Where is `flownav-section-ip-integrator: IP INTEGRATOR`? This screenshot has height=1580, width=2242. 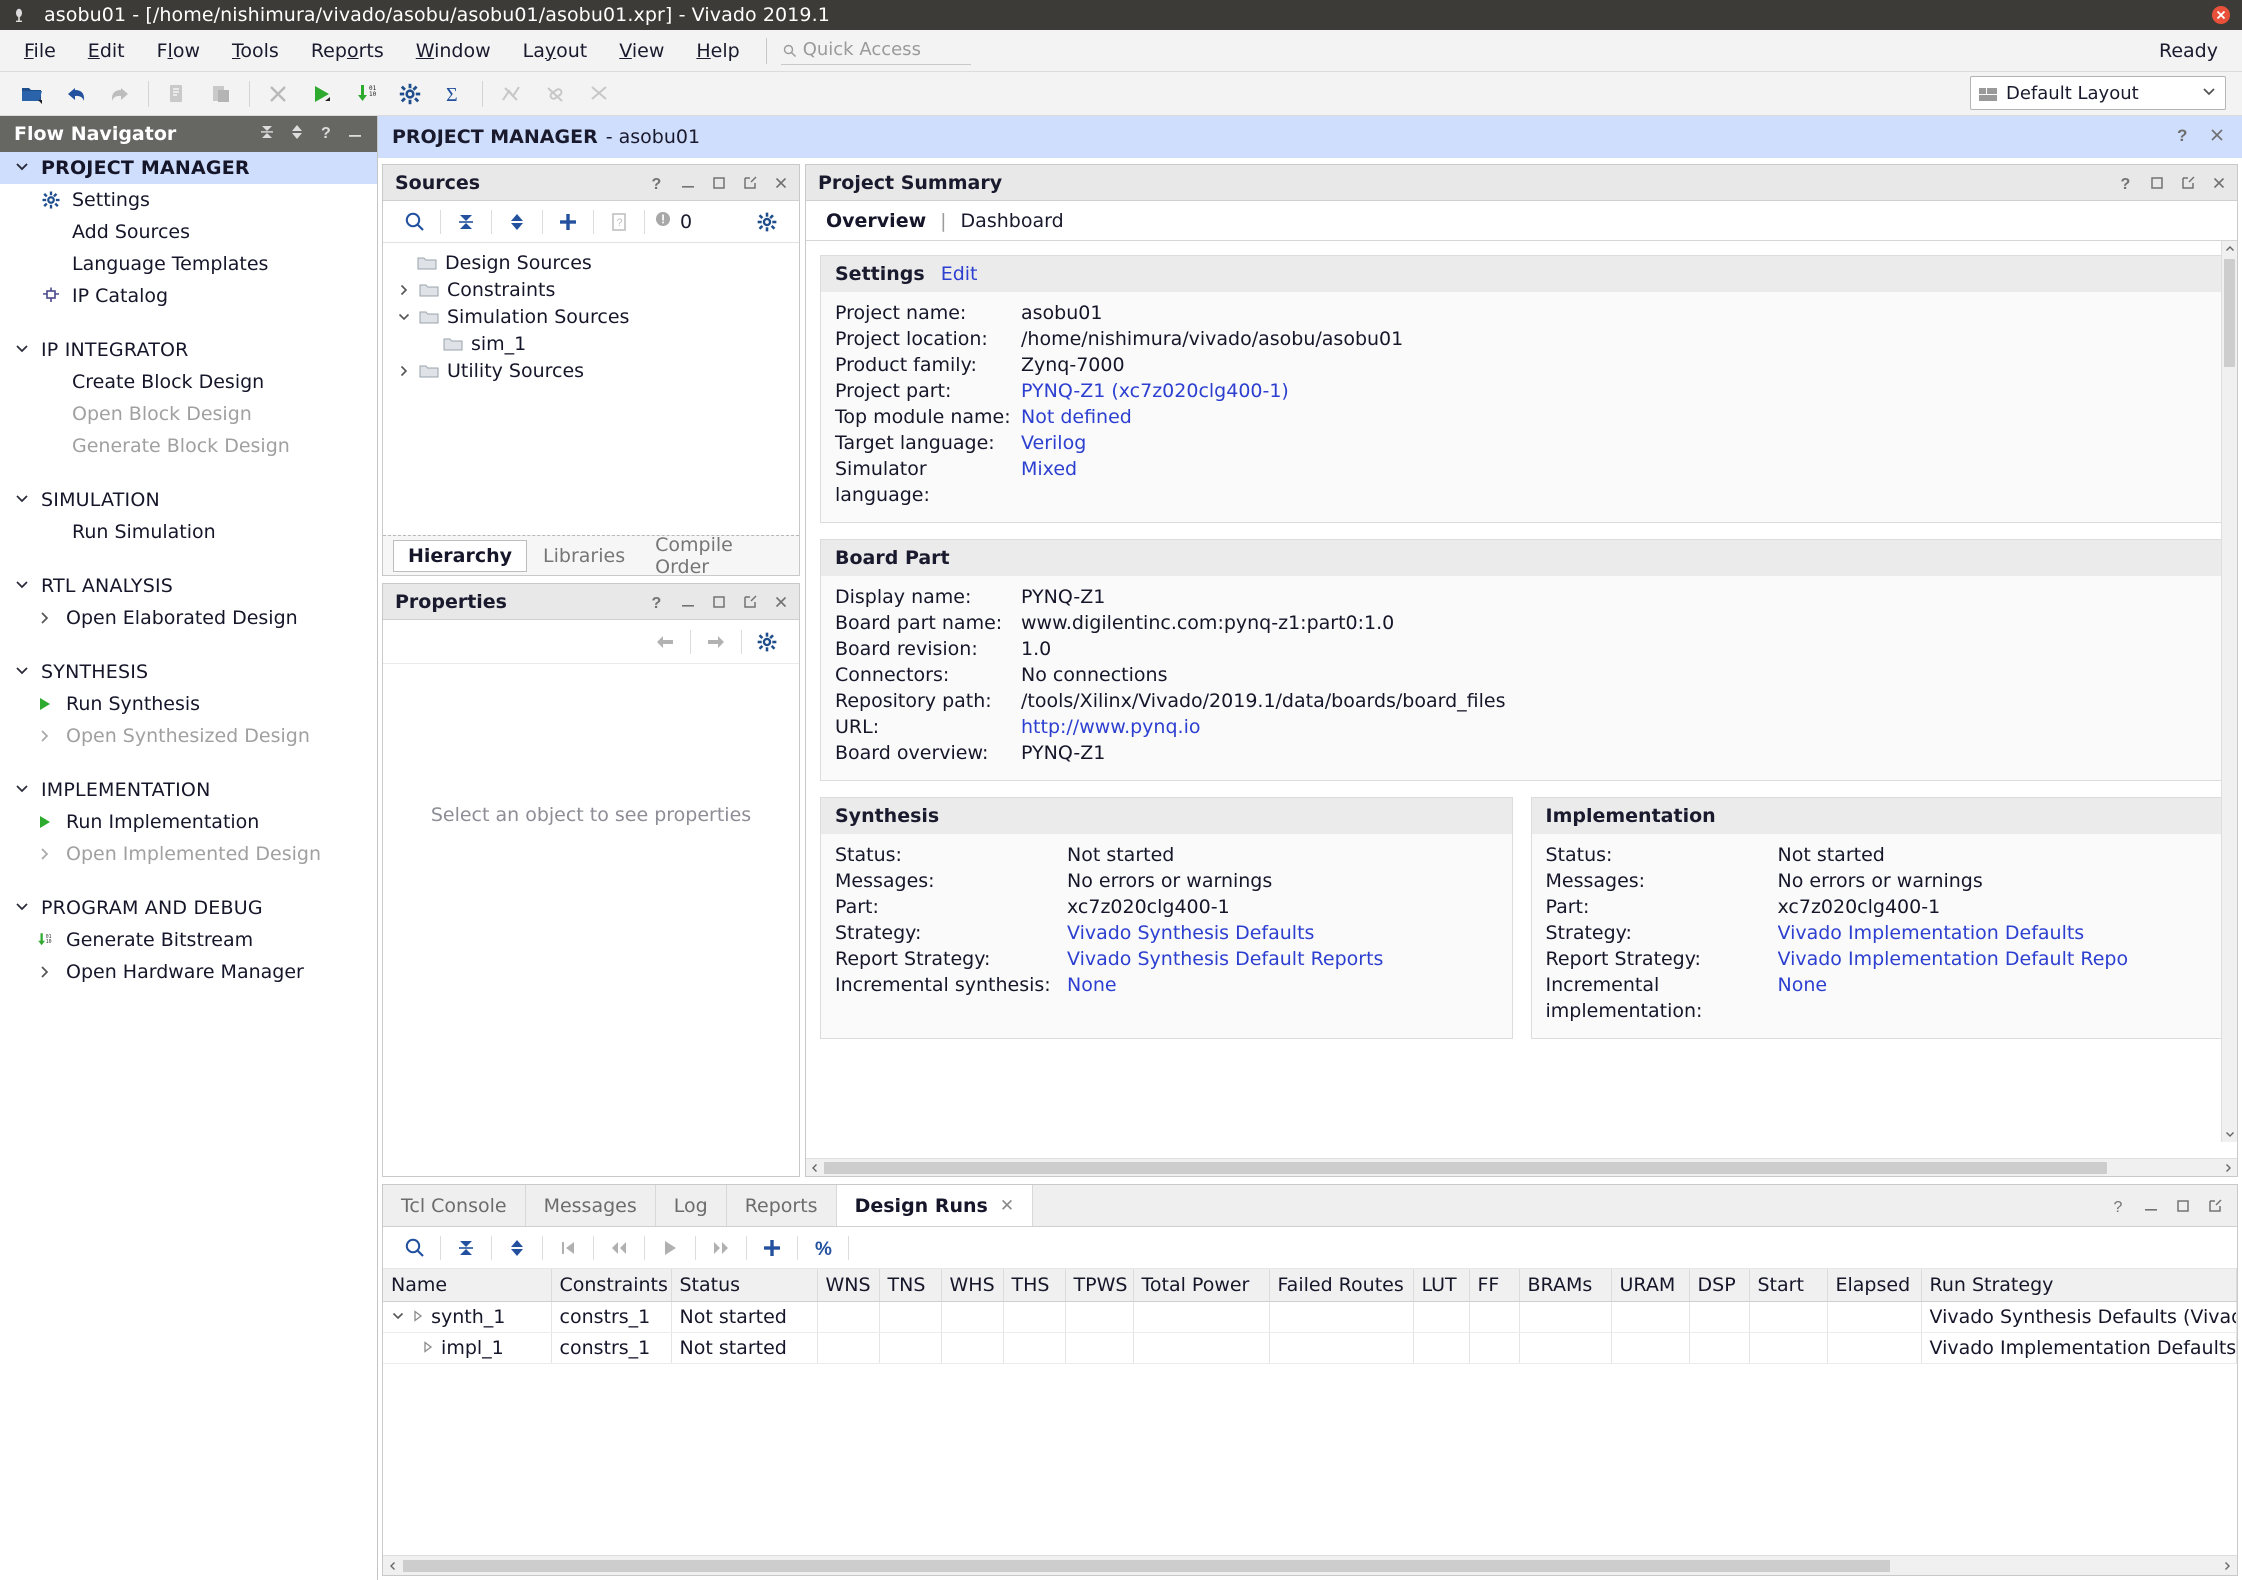 flownav-section-ip-integrator: IP INTEGRATOR is located at coordinates (188, 350).